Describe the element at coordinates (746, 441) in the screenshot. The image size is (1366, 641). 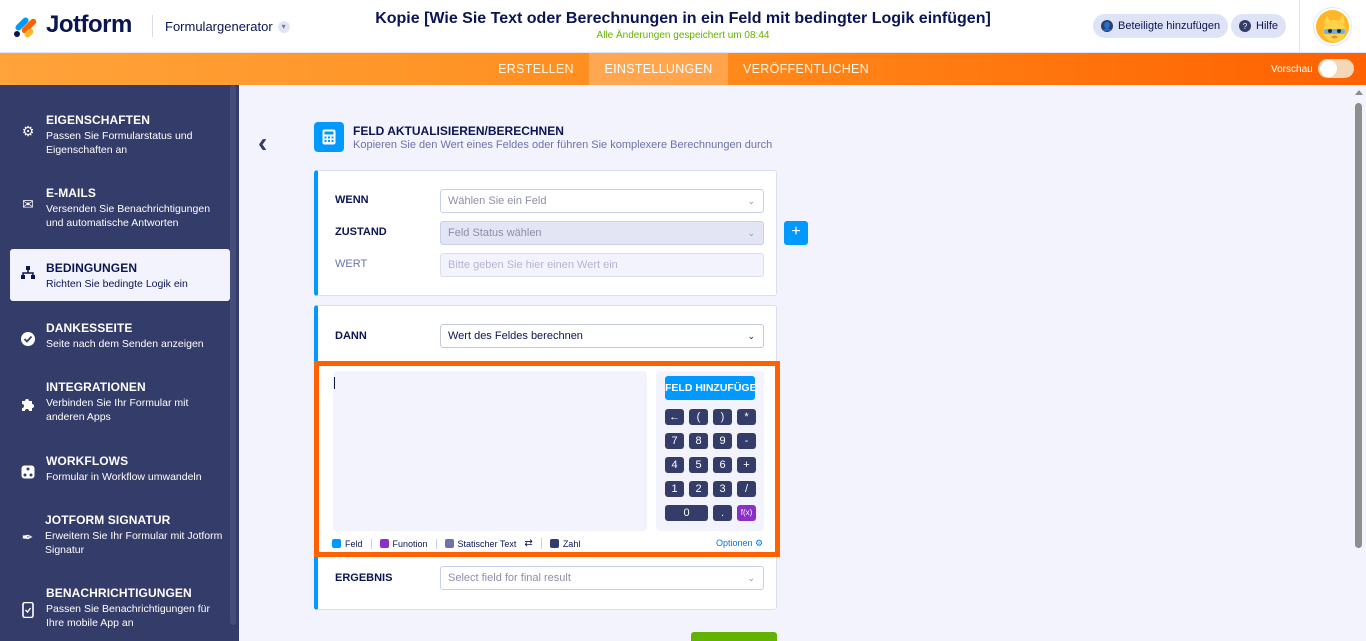
I see `key-minus: -` at that location.